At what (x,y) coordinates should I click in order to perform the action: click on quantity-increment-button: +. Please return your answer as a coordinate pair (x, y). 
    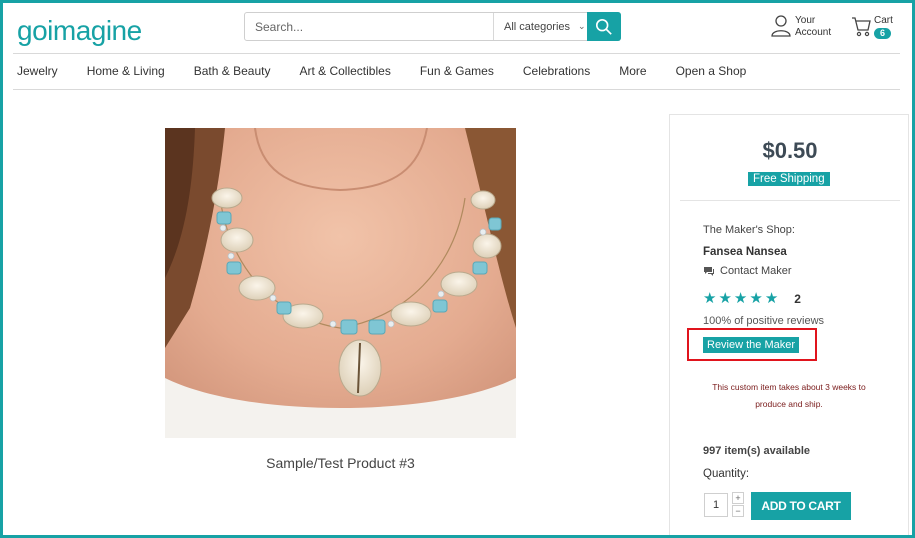
    Looking at the image, I should click on (738, 498).